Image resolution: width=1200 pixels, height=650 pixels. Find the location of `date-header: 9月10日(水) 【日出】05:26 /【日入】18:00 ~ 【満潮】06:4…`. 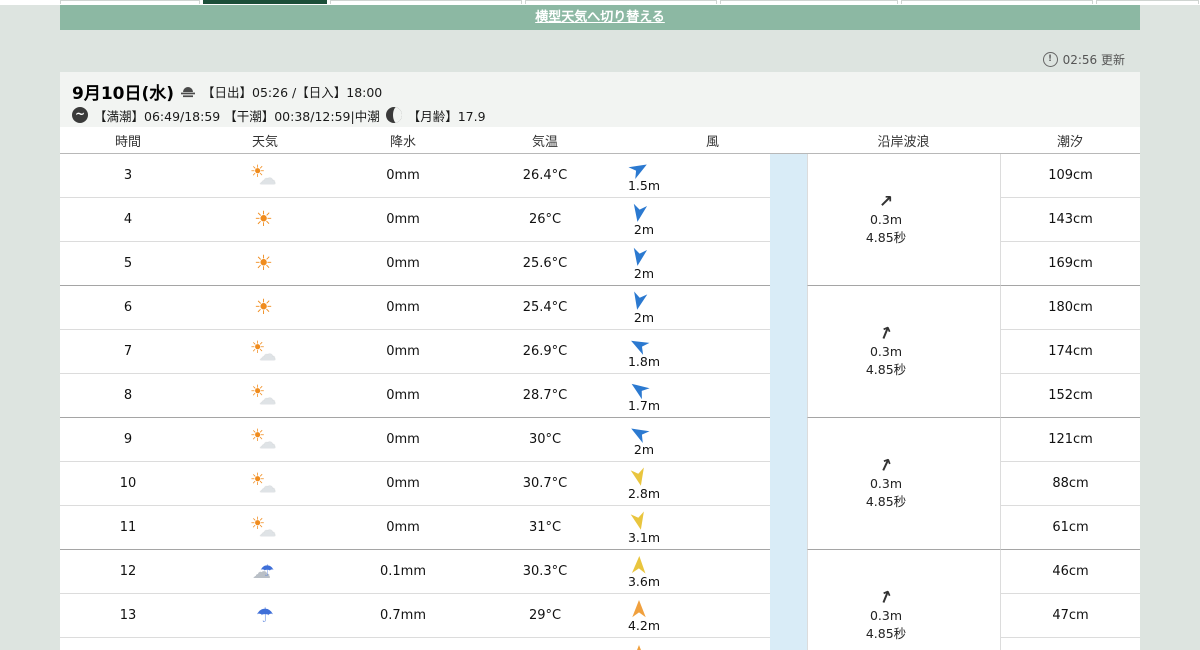

date-header: 9月10日(水) 【日出】05:26 /【日入】18:00 ~ 【満潮】06:4… is located at coordinates (600, 99).